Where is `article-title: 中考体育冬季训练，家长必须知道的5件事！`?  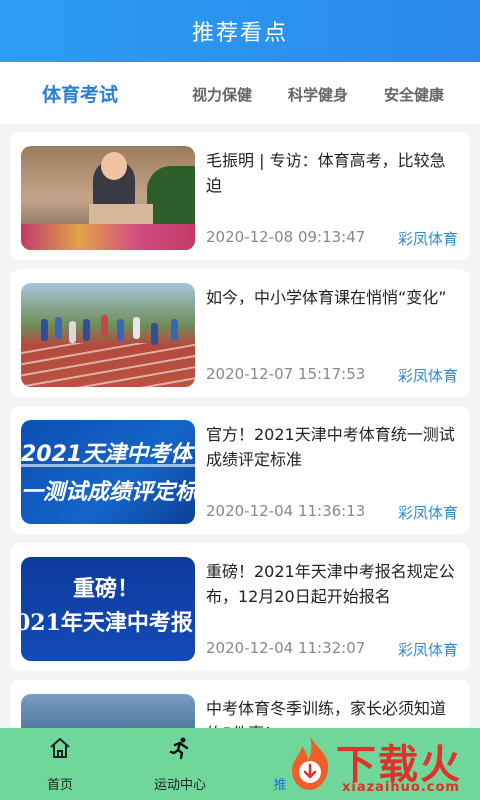 article-title: 中考体育冬季训练，家长必须知道的5件事！ is located at coordinates (326, 713).